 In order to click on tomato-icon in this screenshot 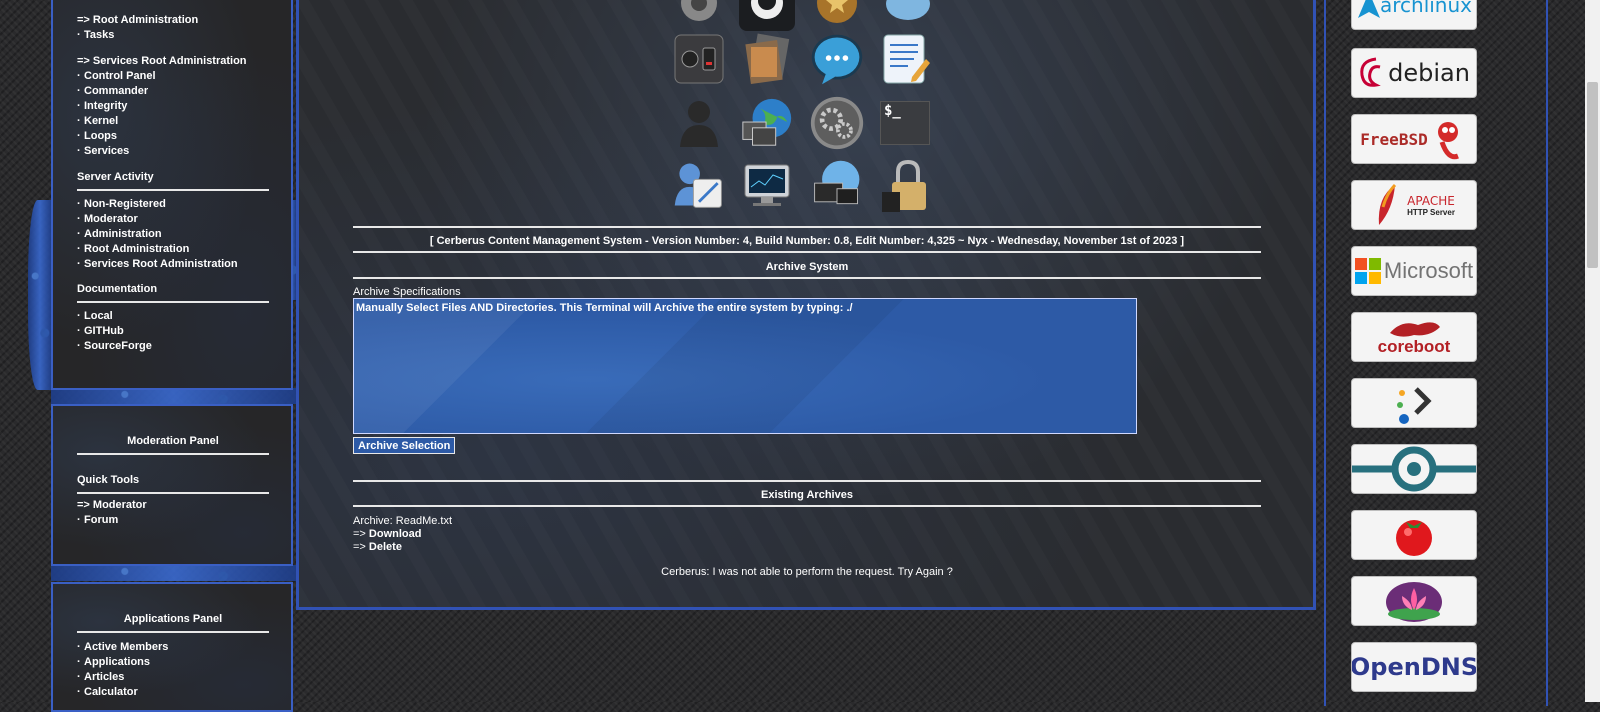, I will do `click(1414, 538)`.